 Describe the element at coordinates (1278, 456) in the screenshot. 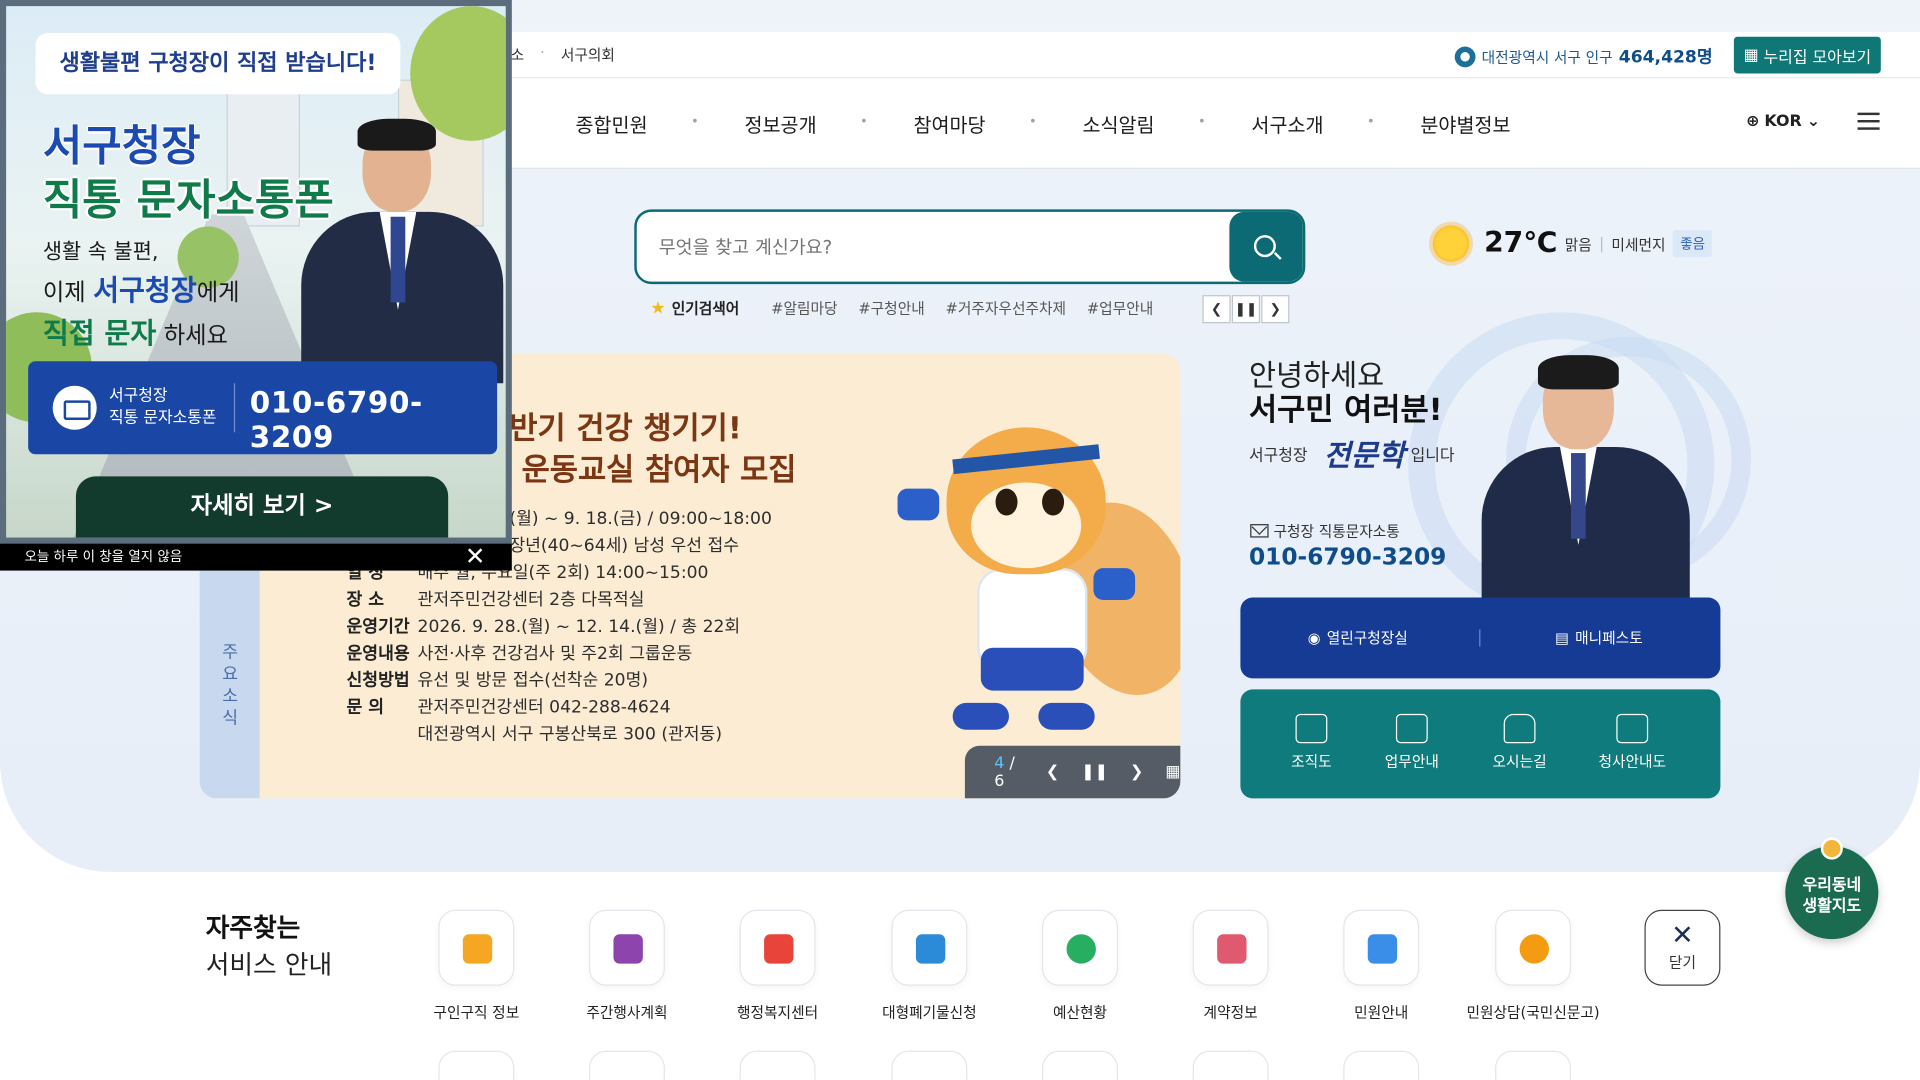

I see `greeting-title: 서구청장` at that location.